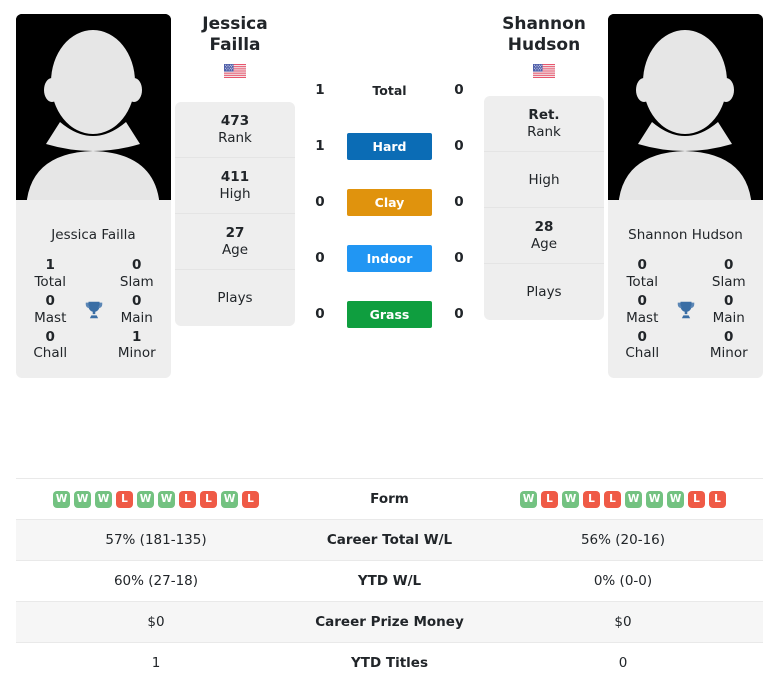 Image resolution: width=779 pixels, height=699 pixels. I want to click on award-cell: 1 Total, so click(50, 274).